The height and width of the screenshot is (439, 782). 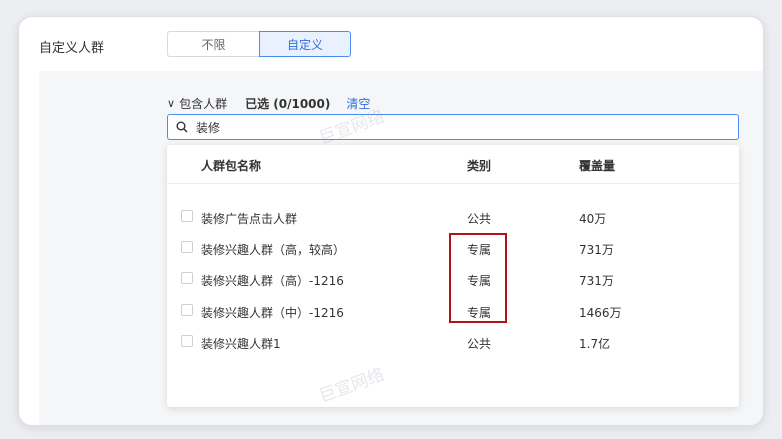 I want to click on include-audience-header: ∨ 包含人群 已选 (0/1000) 清空, so click(x=268, y=103).